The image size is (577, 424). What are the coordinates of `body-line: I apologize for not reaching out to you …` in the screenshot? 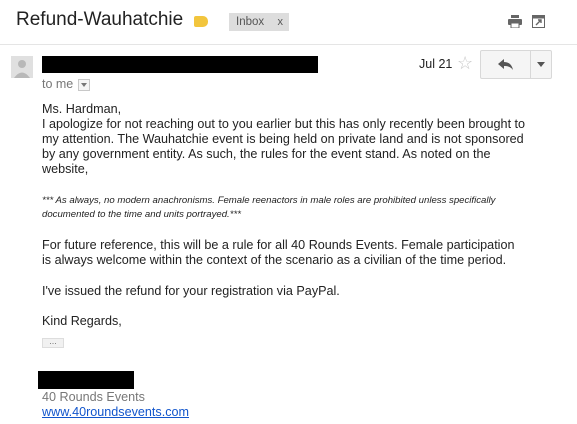 It's located at (284, 124).